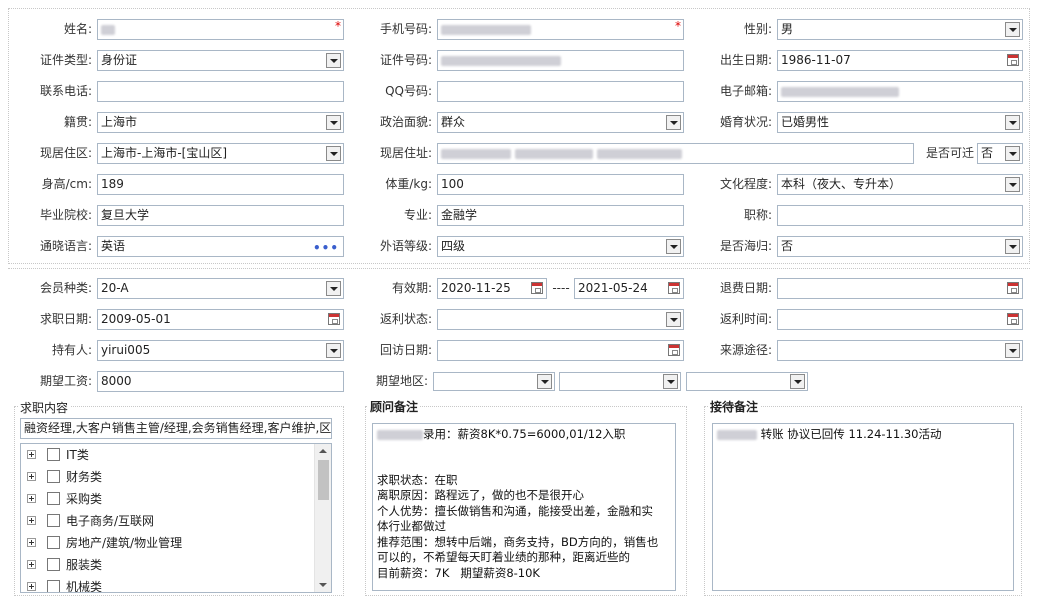  I want to click on redacted-idno, so click(501, 60).